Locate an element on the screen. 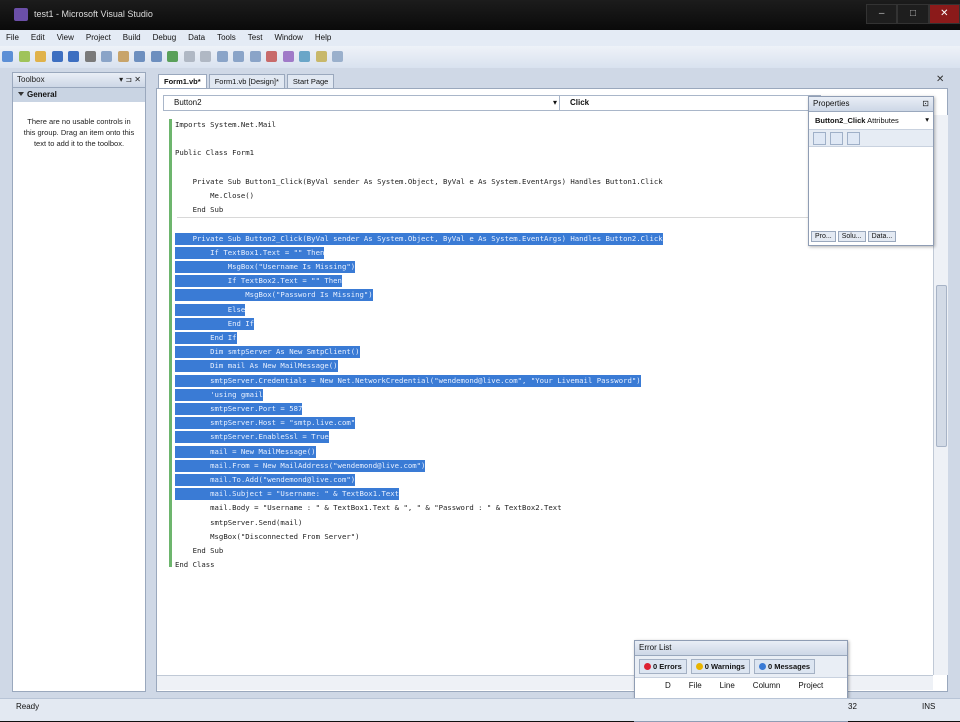 Image resolution: width=960 pixels, height=722 pixels. code-line: Else is located at coordinates (210, 309).